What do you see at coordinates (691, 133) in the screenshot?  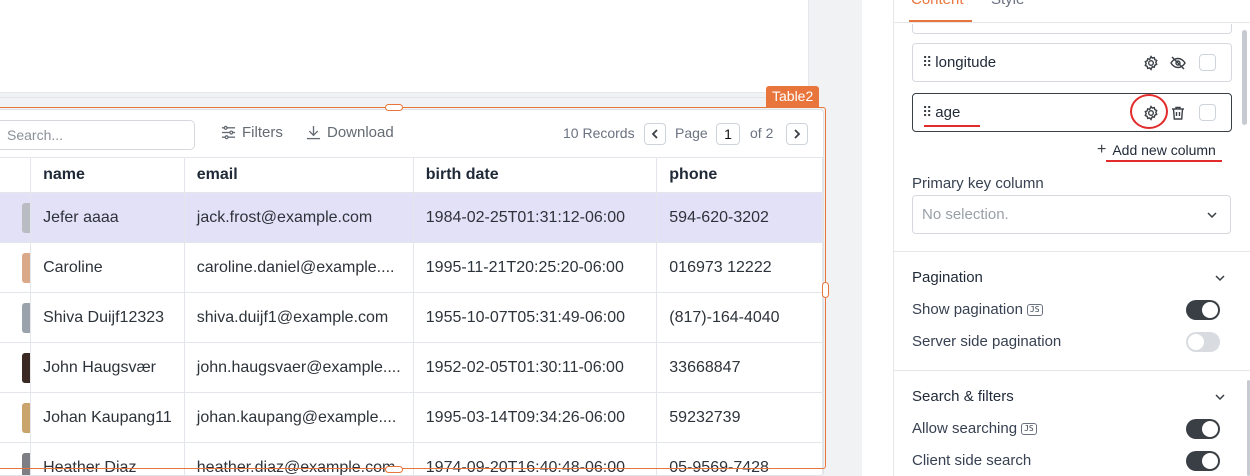 I see `page-label: Page` at bounding box center [691, 133].